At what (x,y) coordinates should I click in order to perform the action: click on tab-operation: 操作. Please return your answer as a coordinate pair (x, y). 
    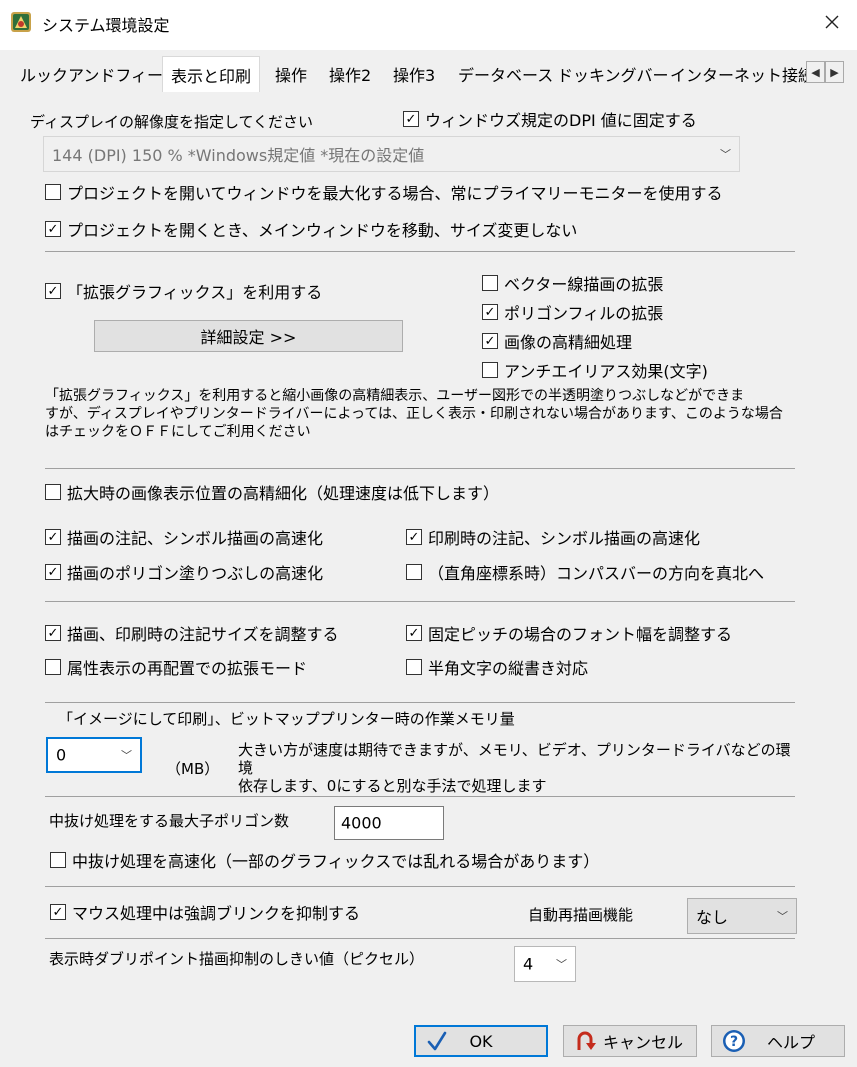
    Looking at the image, I should click on (291, 74).